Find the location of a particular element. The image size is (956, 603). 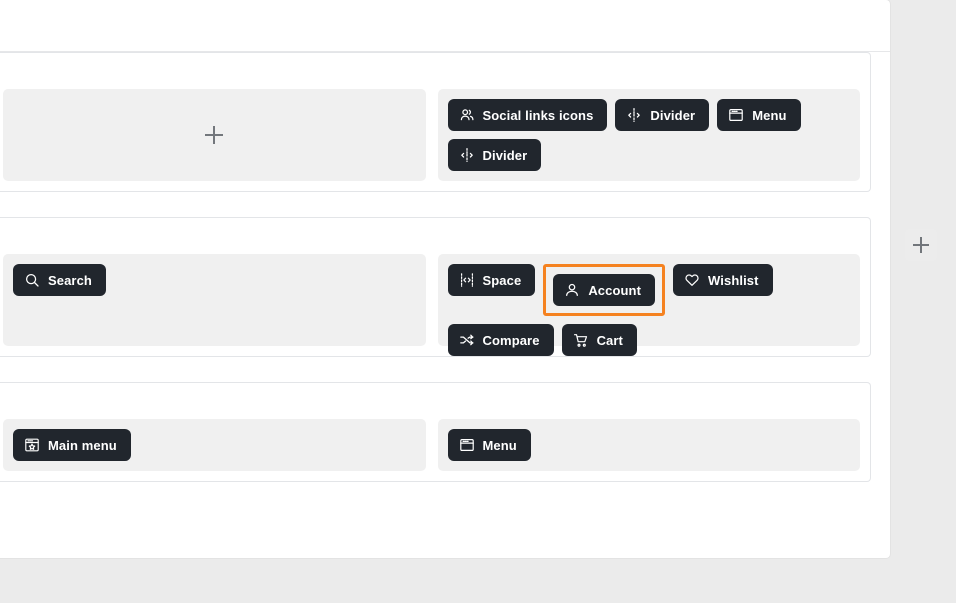

widget-chip-label: Cart is located at coordinates (609, 340).